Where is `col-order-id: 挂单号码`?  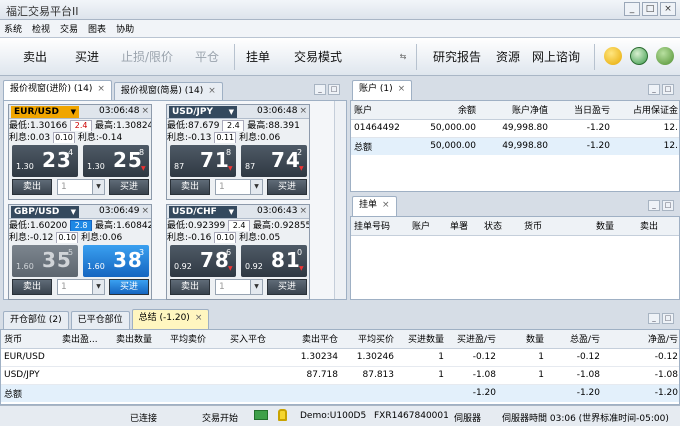 col-order-id: 挂单号码 is located at coordinates (380, 226).